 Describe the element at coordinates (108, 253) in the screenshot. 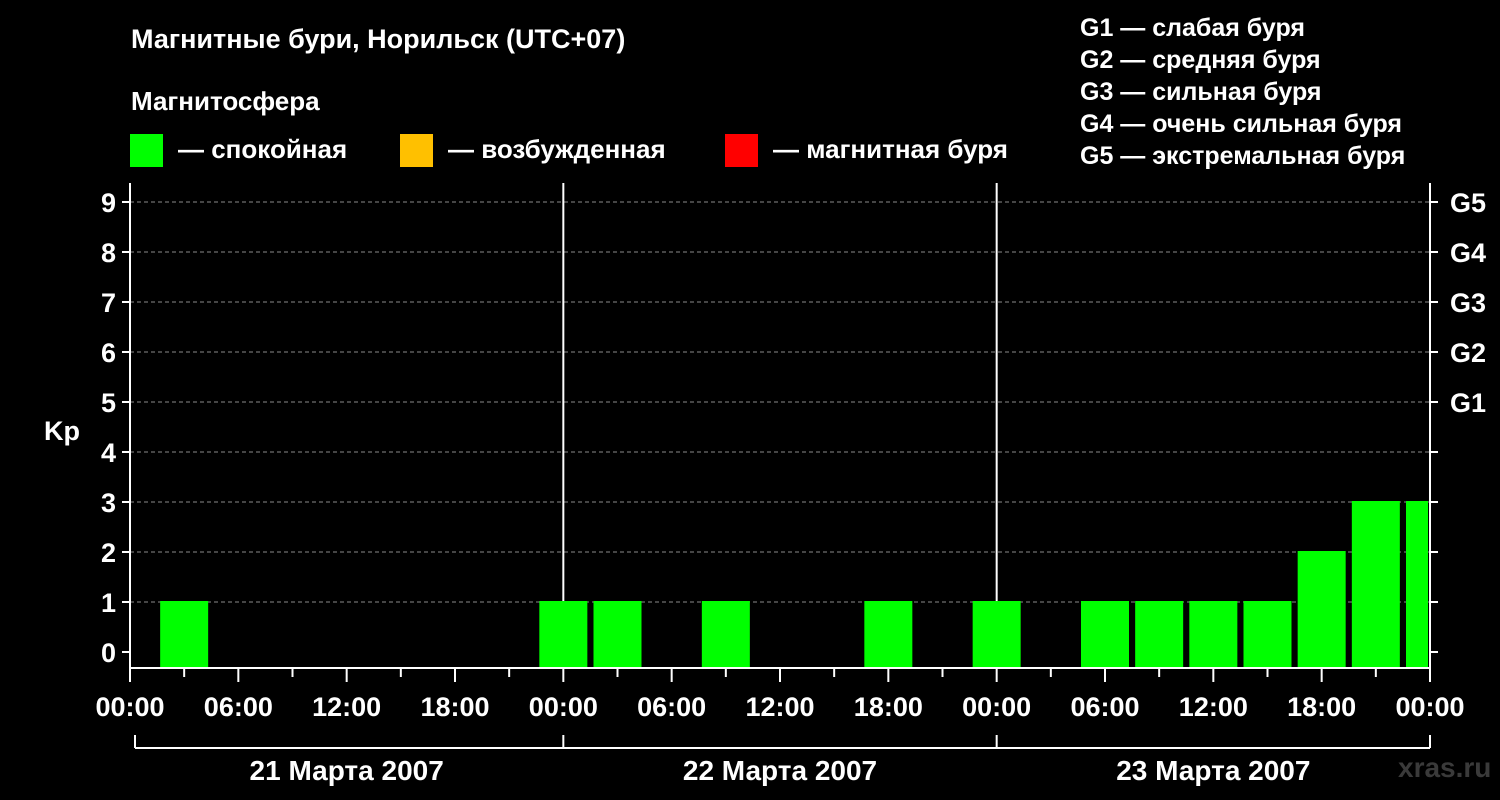

I see `y-tick-label: 8` at that location.